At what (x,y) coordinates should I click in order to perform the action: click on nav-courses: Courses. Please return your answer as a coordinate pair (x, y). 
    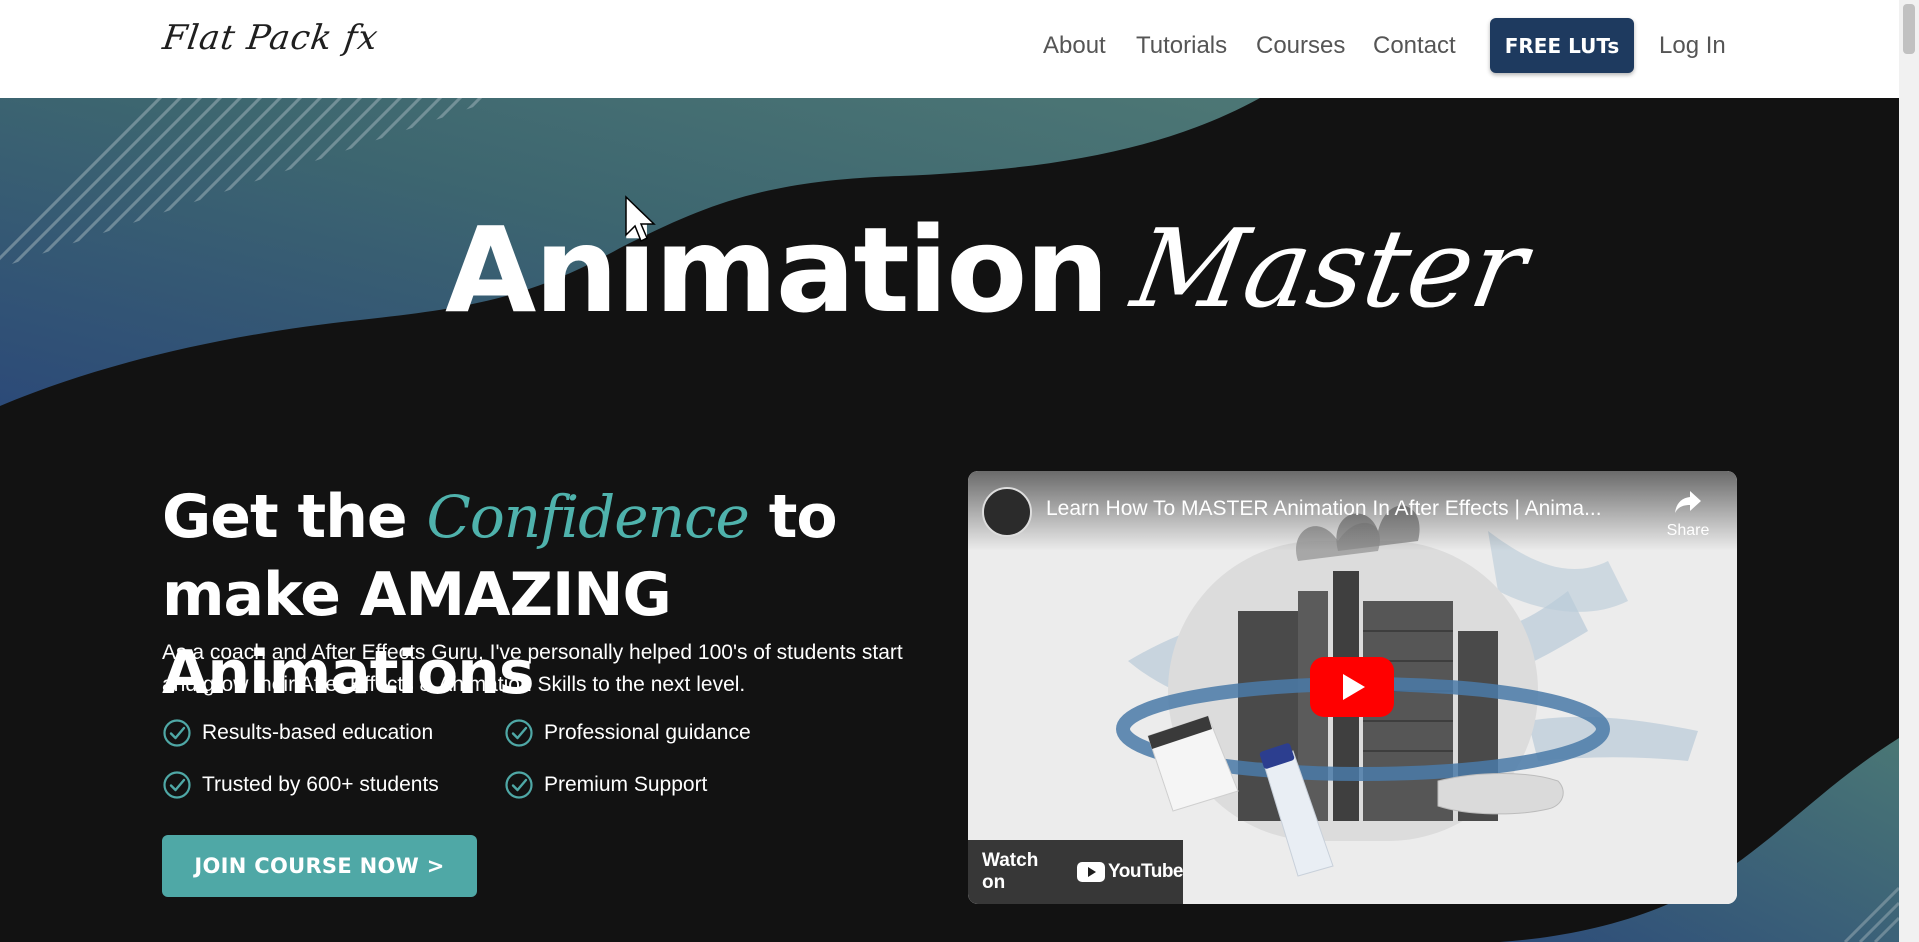
    Looking at the image, I should click on (1300, 46).